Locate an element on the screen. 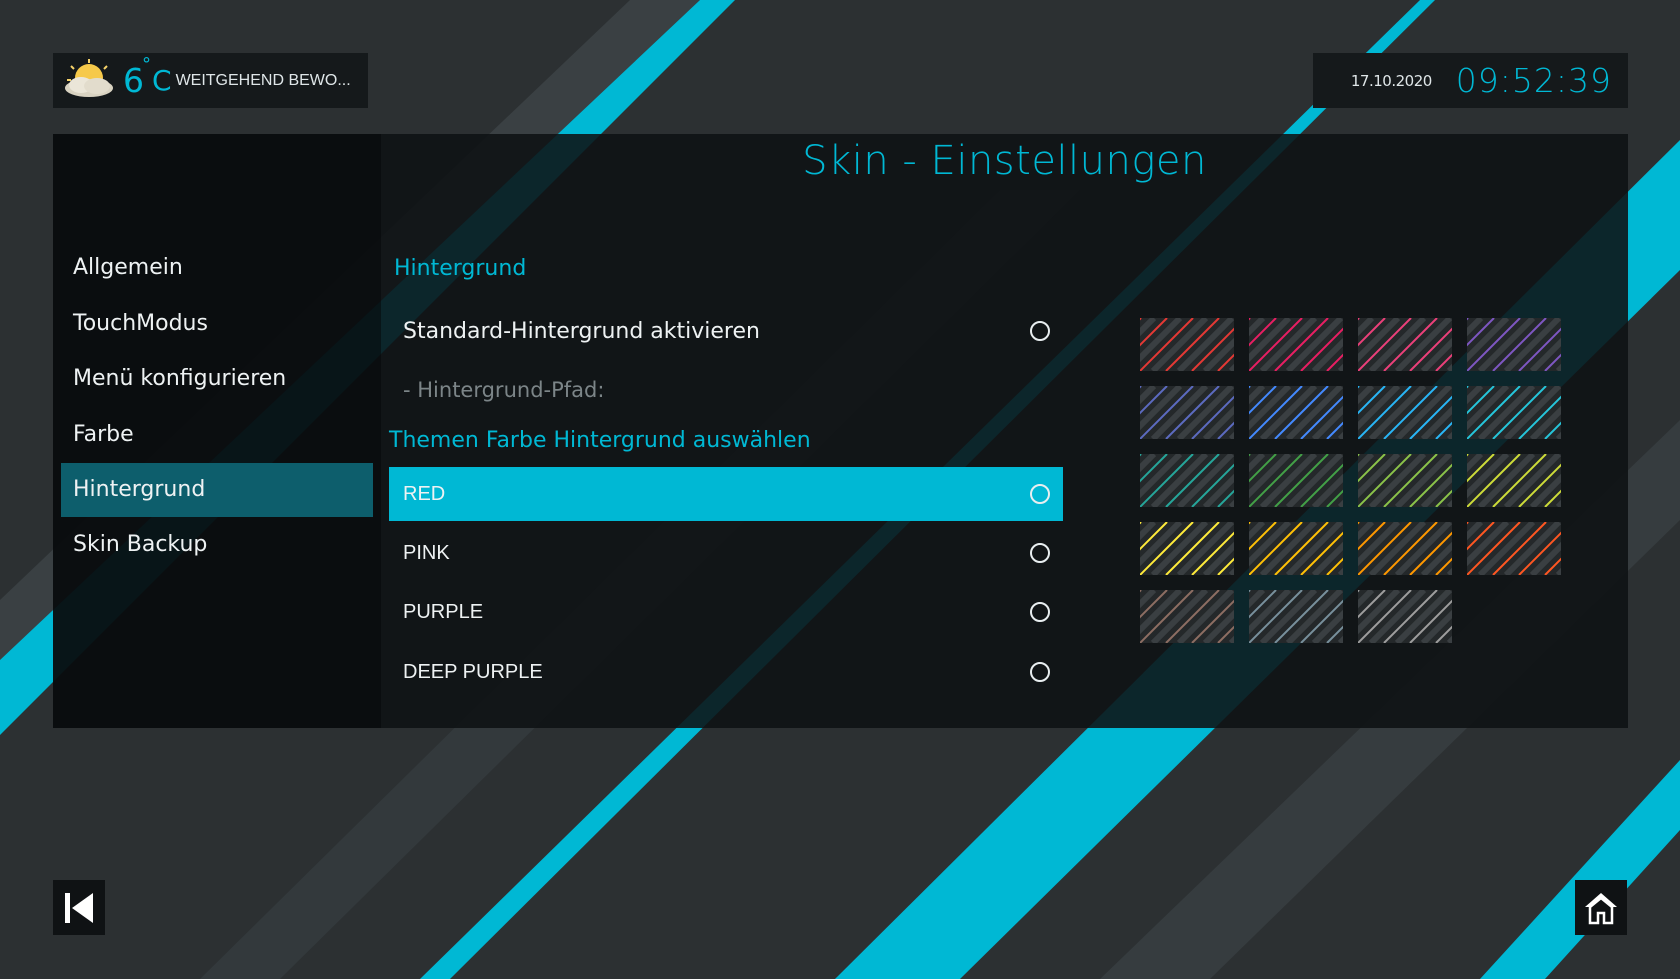 Image resolution: width=1680 pixels, height=979 pixels. theme-option-label: PINK is located at coordinates (426, 552).